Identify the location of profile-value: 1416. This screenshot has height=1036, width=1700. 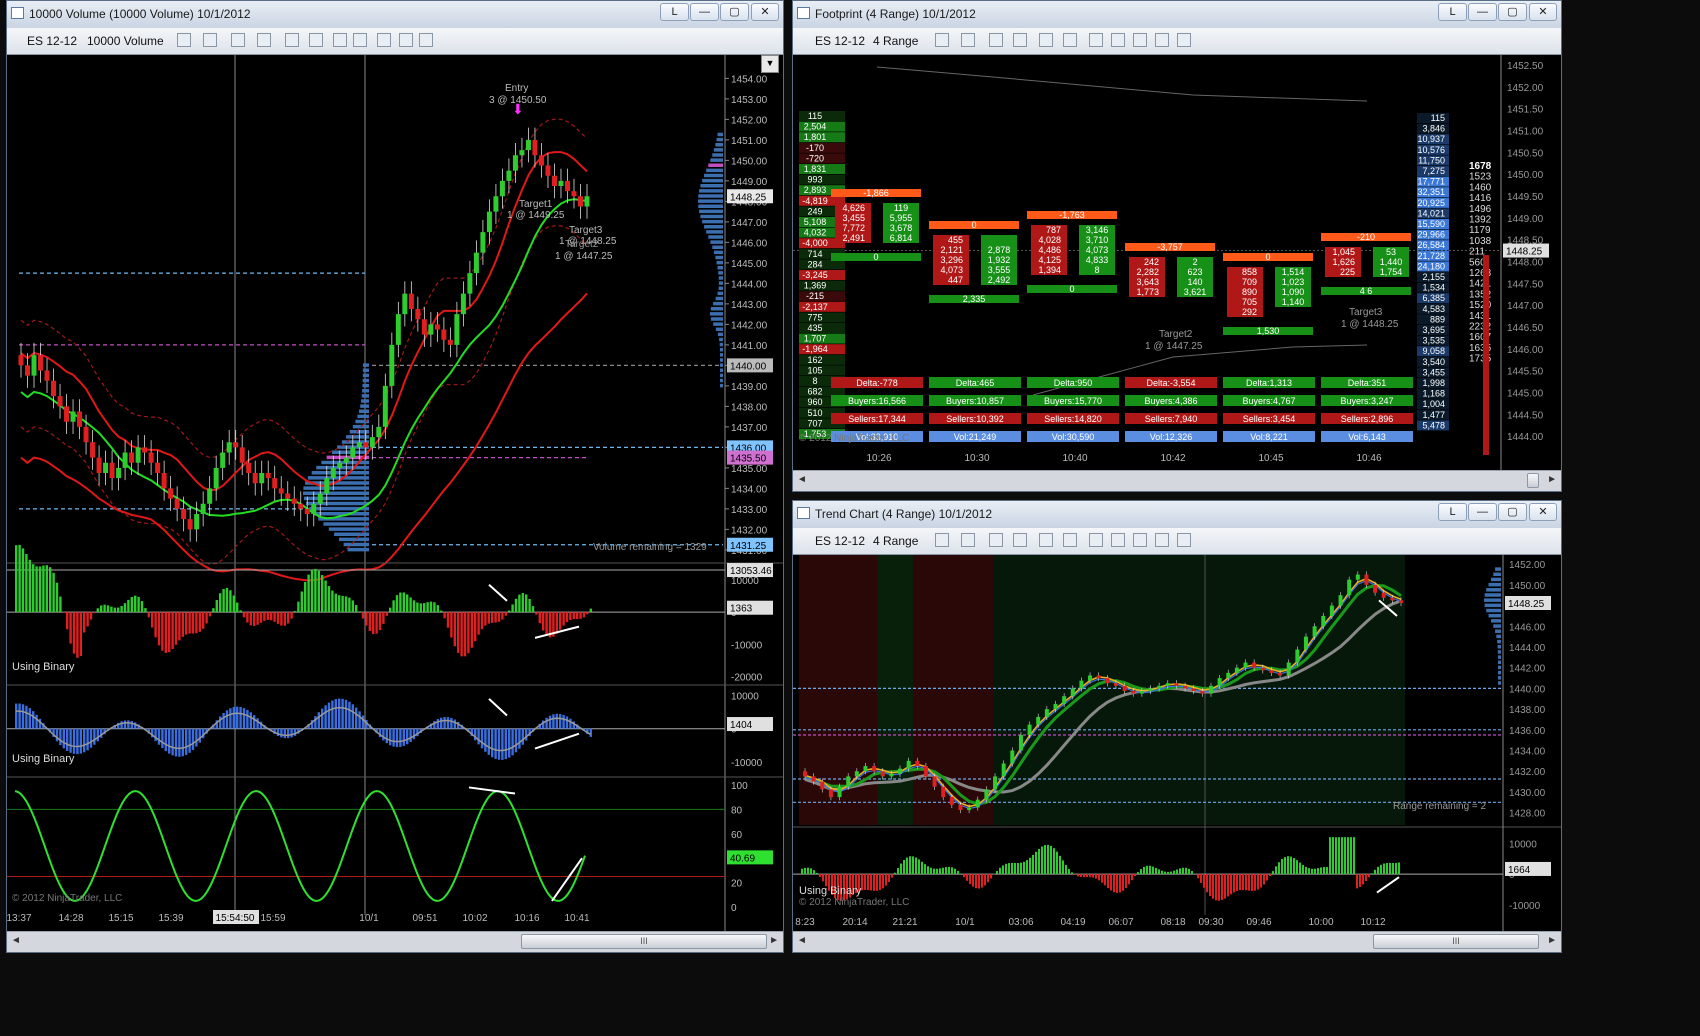
(1480, 198).